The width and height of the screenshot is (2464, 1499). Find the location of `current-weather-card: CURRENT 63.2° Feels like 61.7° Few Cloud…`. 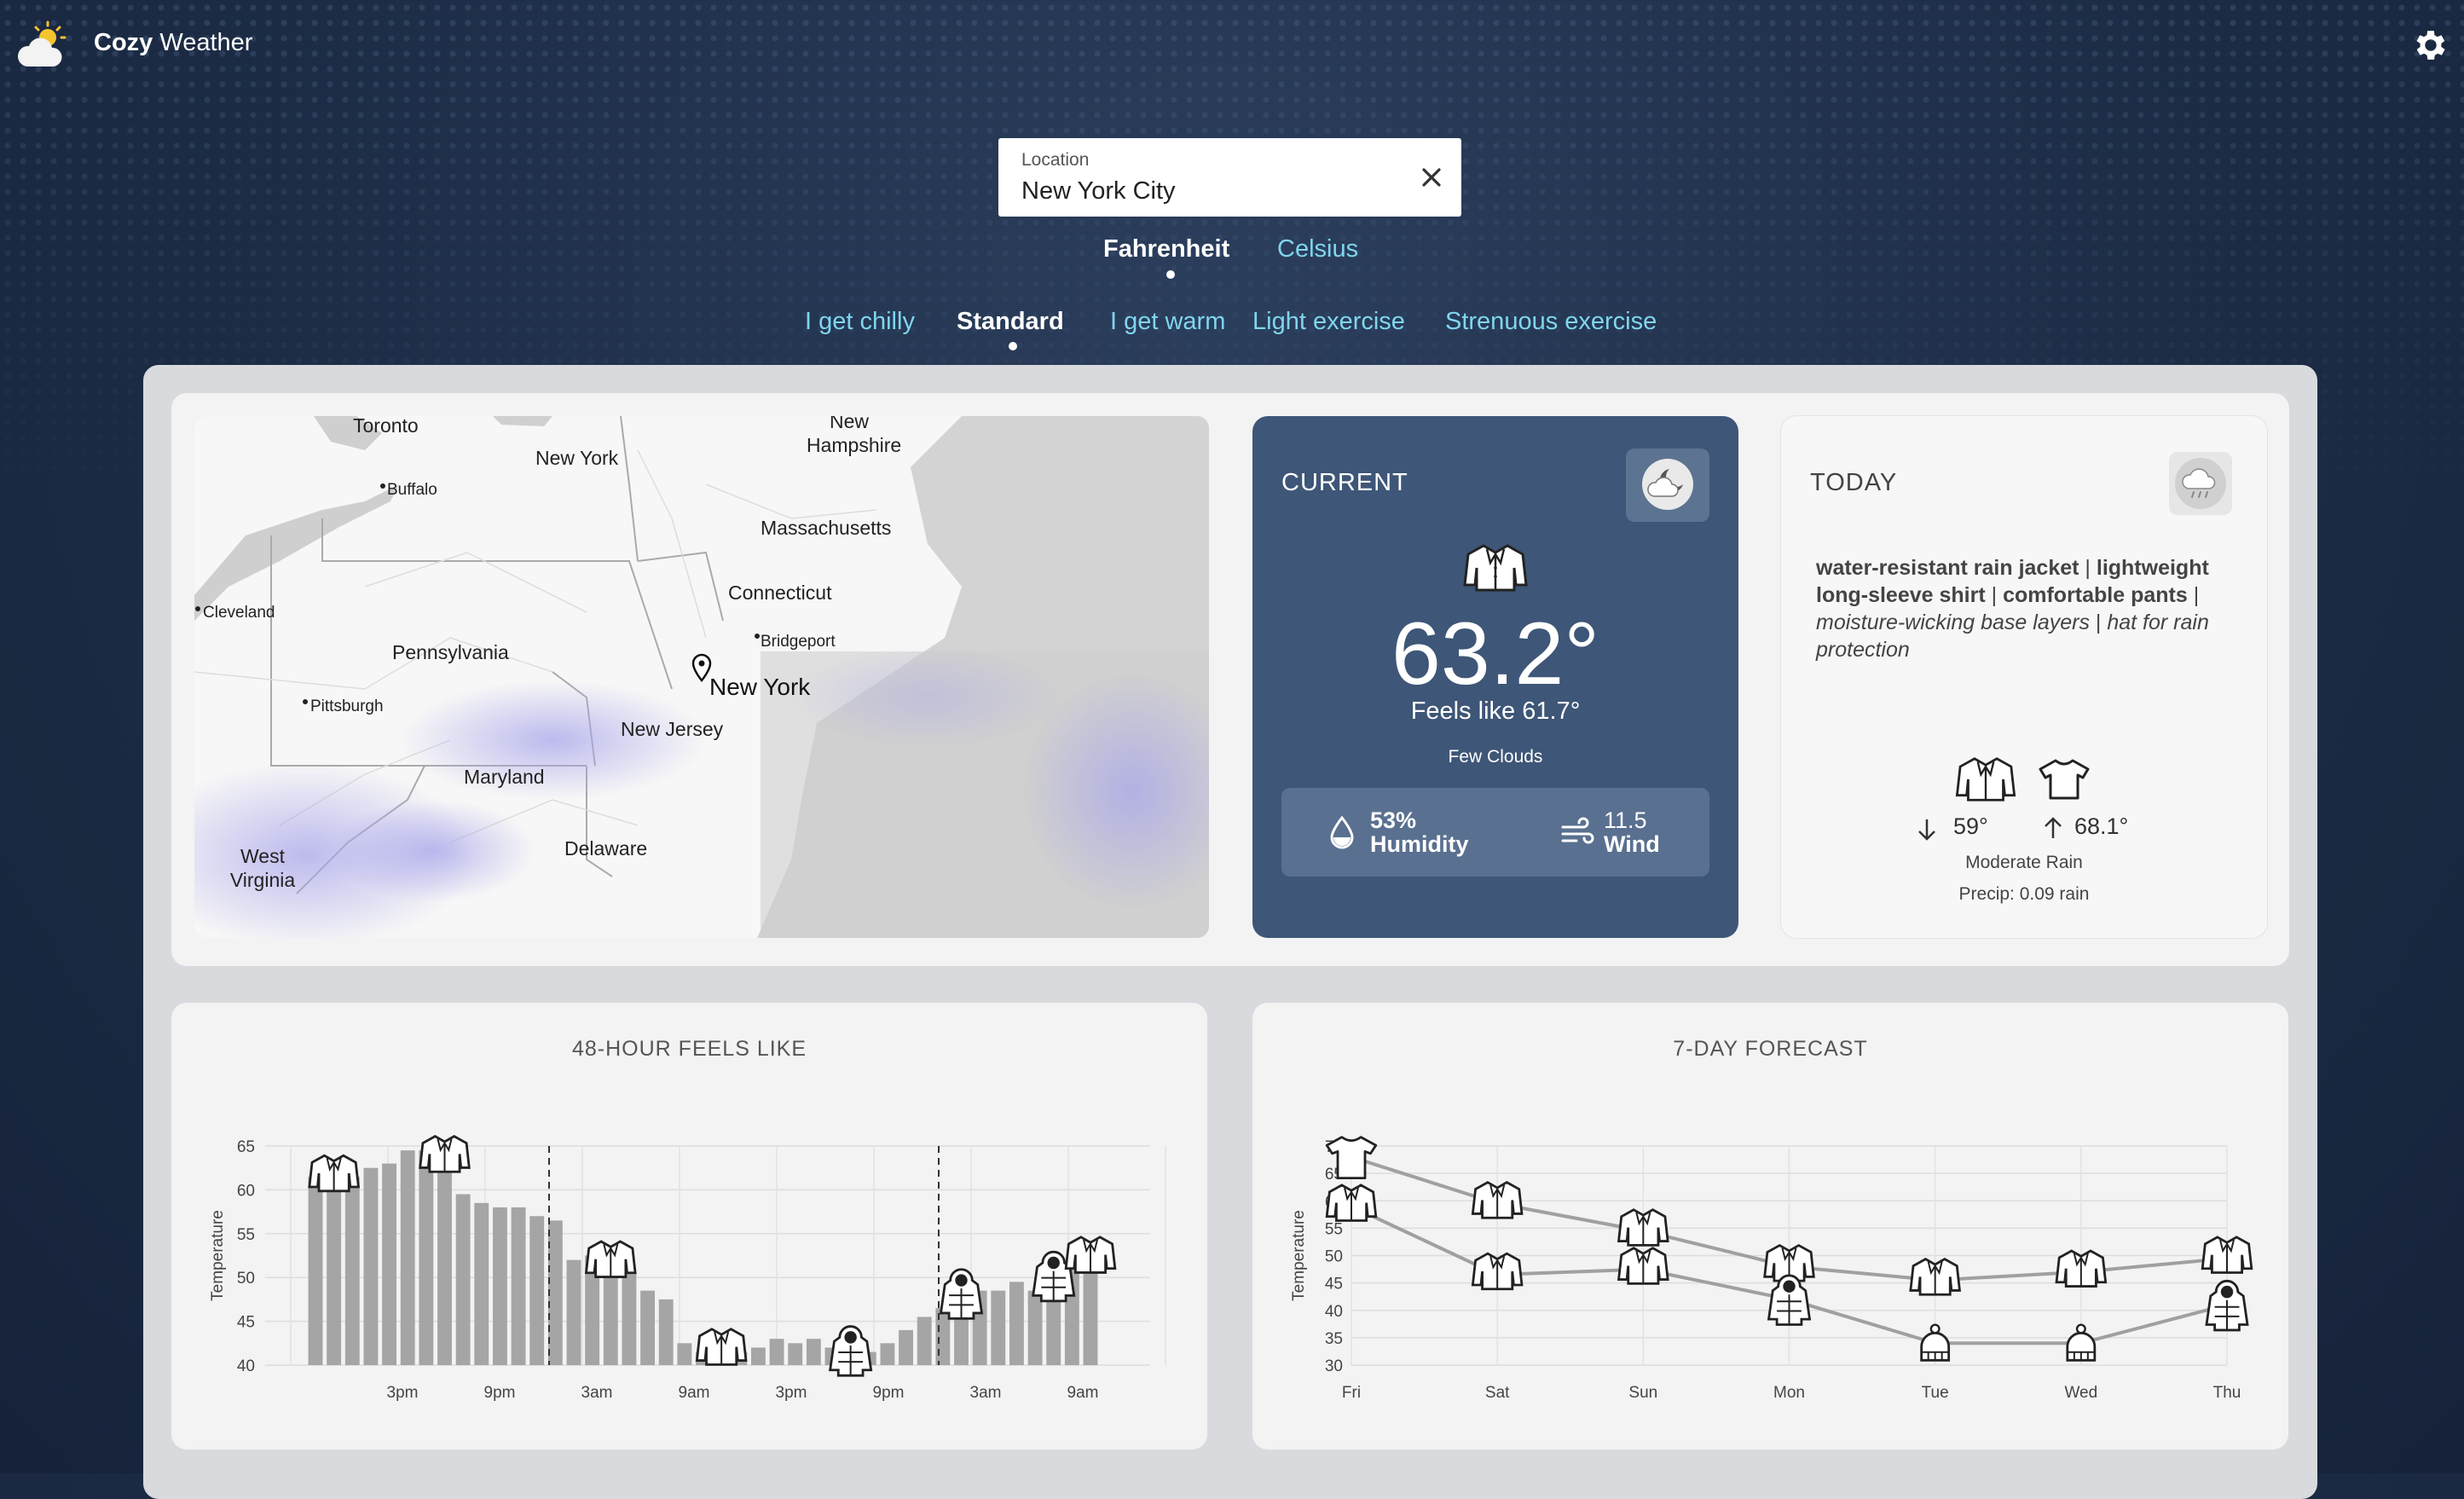

current-weather-card: CURRENT 63.2° Feels like 61.7° Few Cloud… is located at coordinates (1495, 677).